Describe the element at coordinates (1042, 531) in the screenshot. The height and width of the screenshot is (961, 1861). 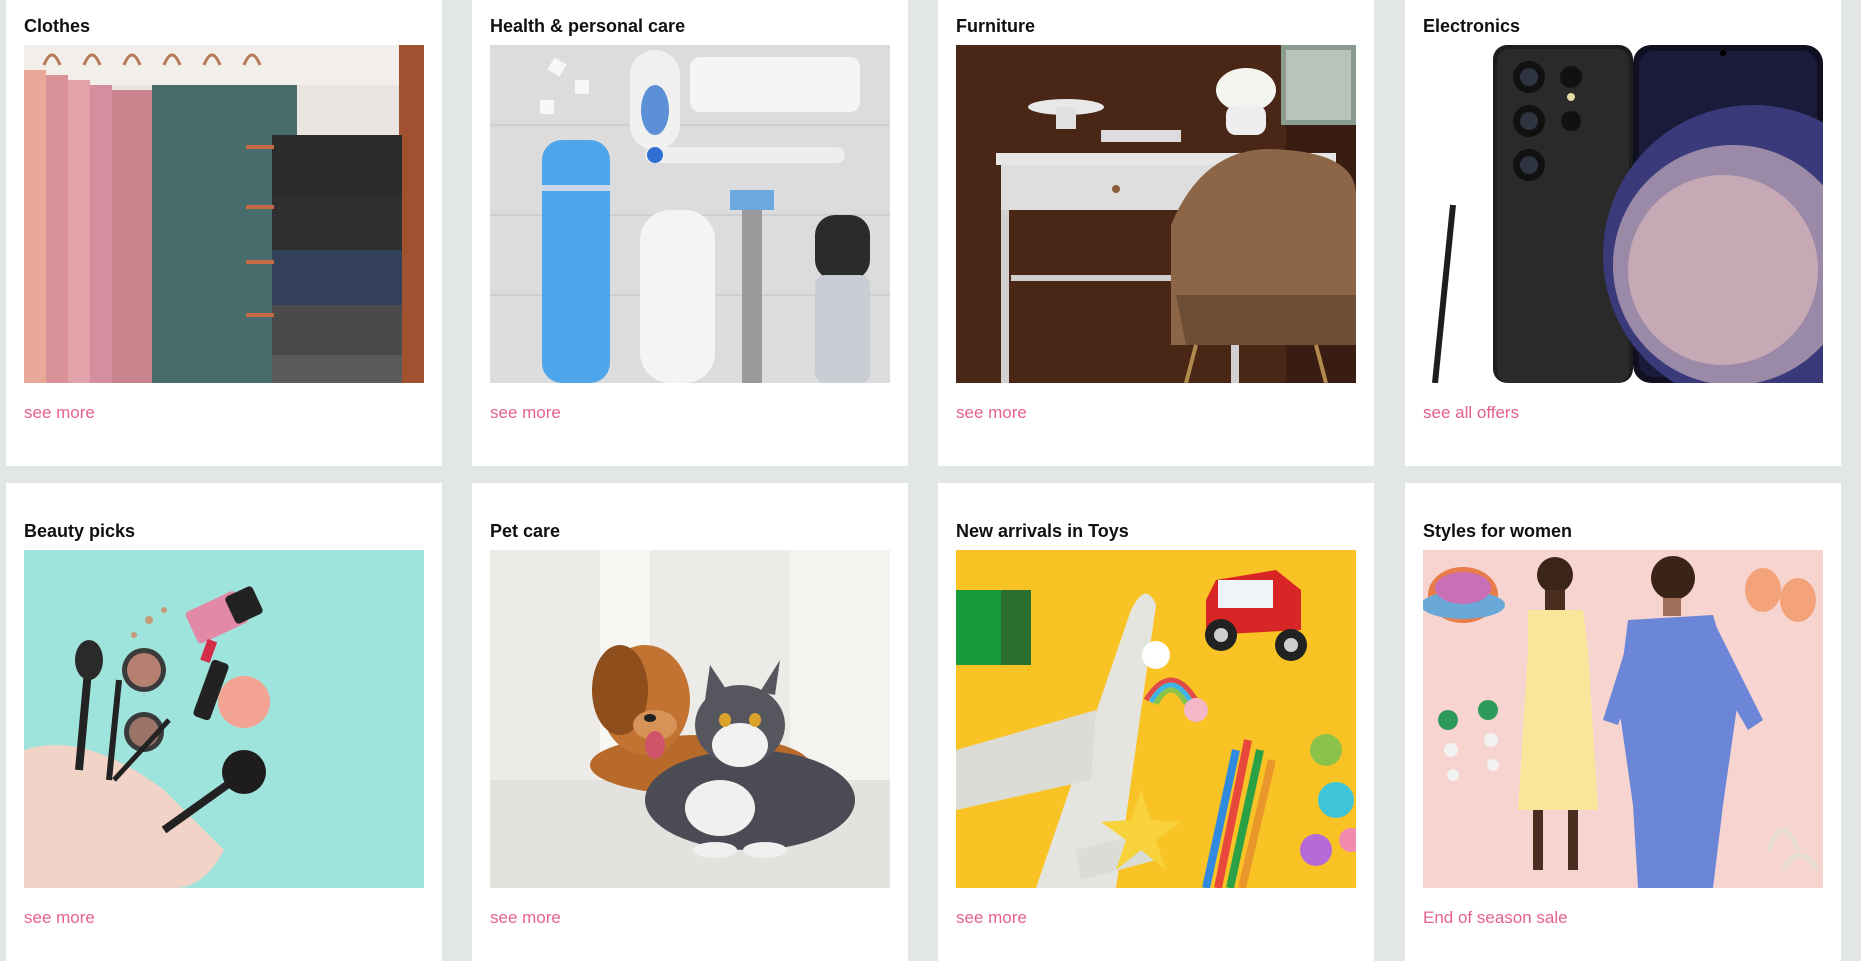
I see `card-title: New arrivals in Toys` at that location.